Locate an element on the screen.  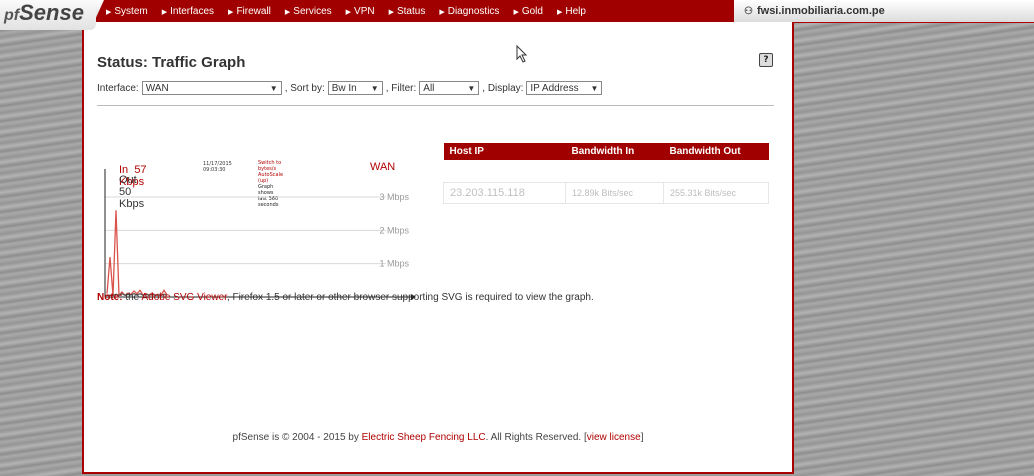
nav-item-label: Diagnostics is located at coordinates (473, 11).